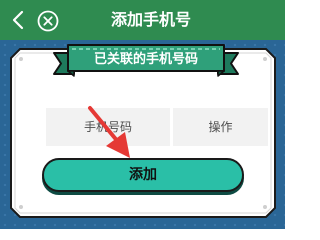 The height and width of the screenshot is (240, 320). Describe the element at coordinates (48, 21) in the screenshot. I see `circle-x-icon` at that location.